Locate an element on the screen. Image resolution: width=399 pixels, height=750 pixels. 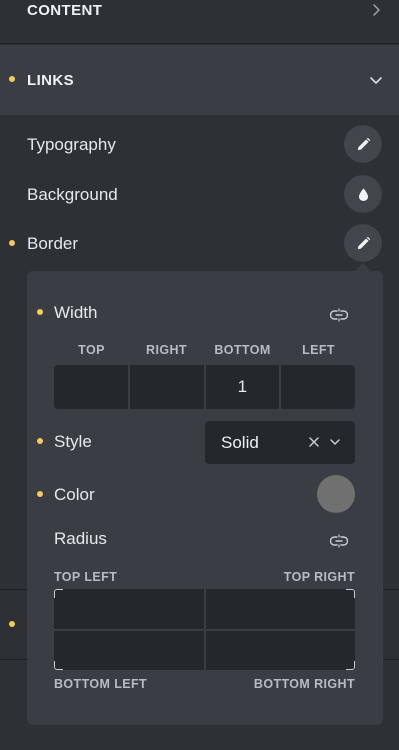
background-edit-button is located at coordinates (363, 194).